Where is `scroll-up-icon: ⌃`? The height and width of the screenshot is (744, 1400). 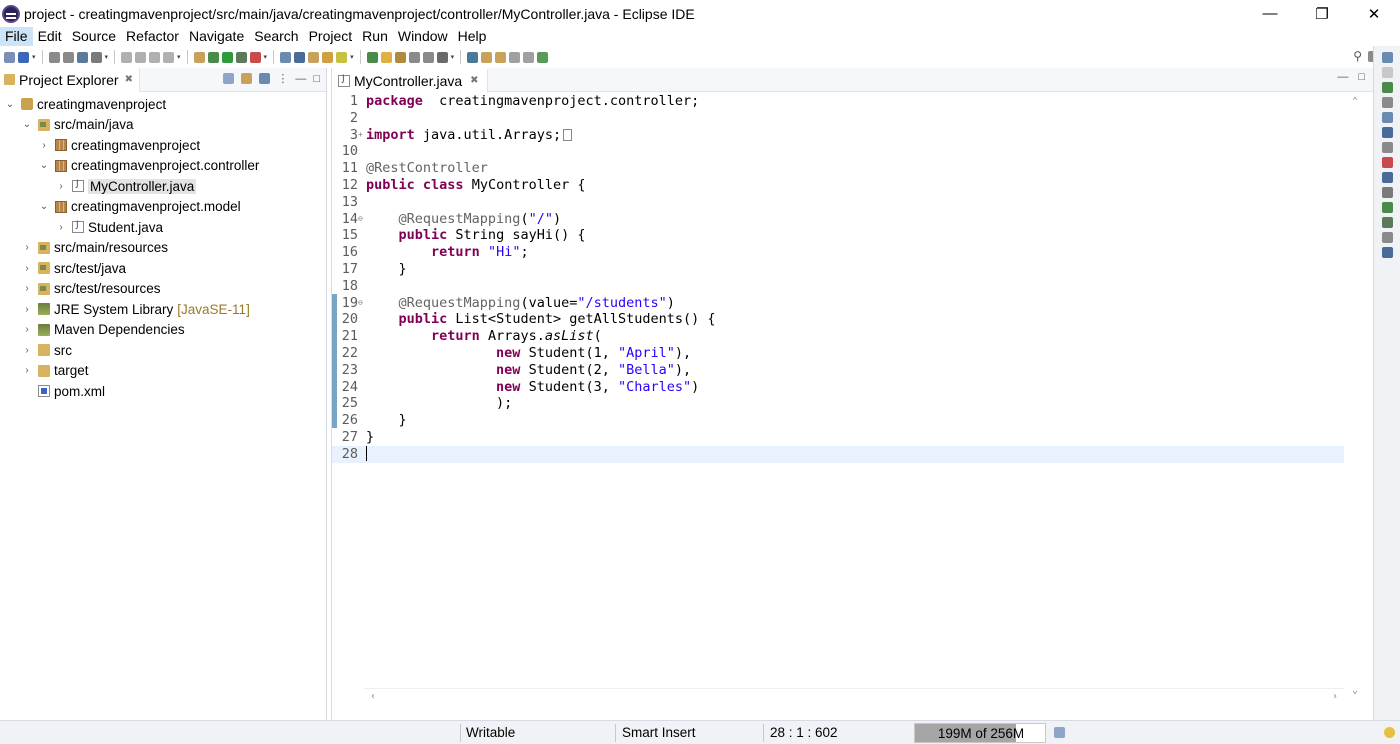
scroll-up-icon: ⌃ is located at coordinates (1355, 101).